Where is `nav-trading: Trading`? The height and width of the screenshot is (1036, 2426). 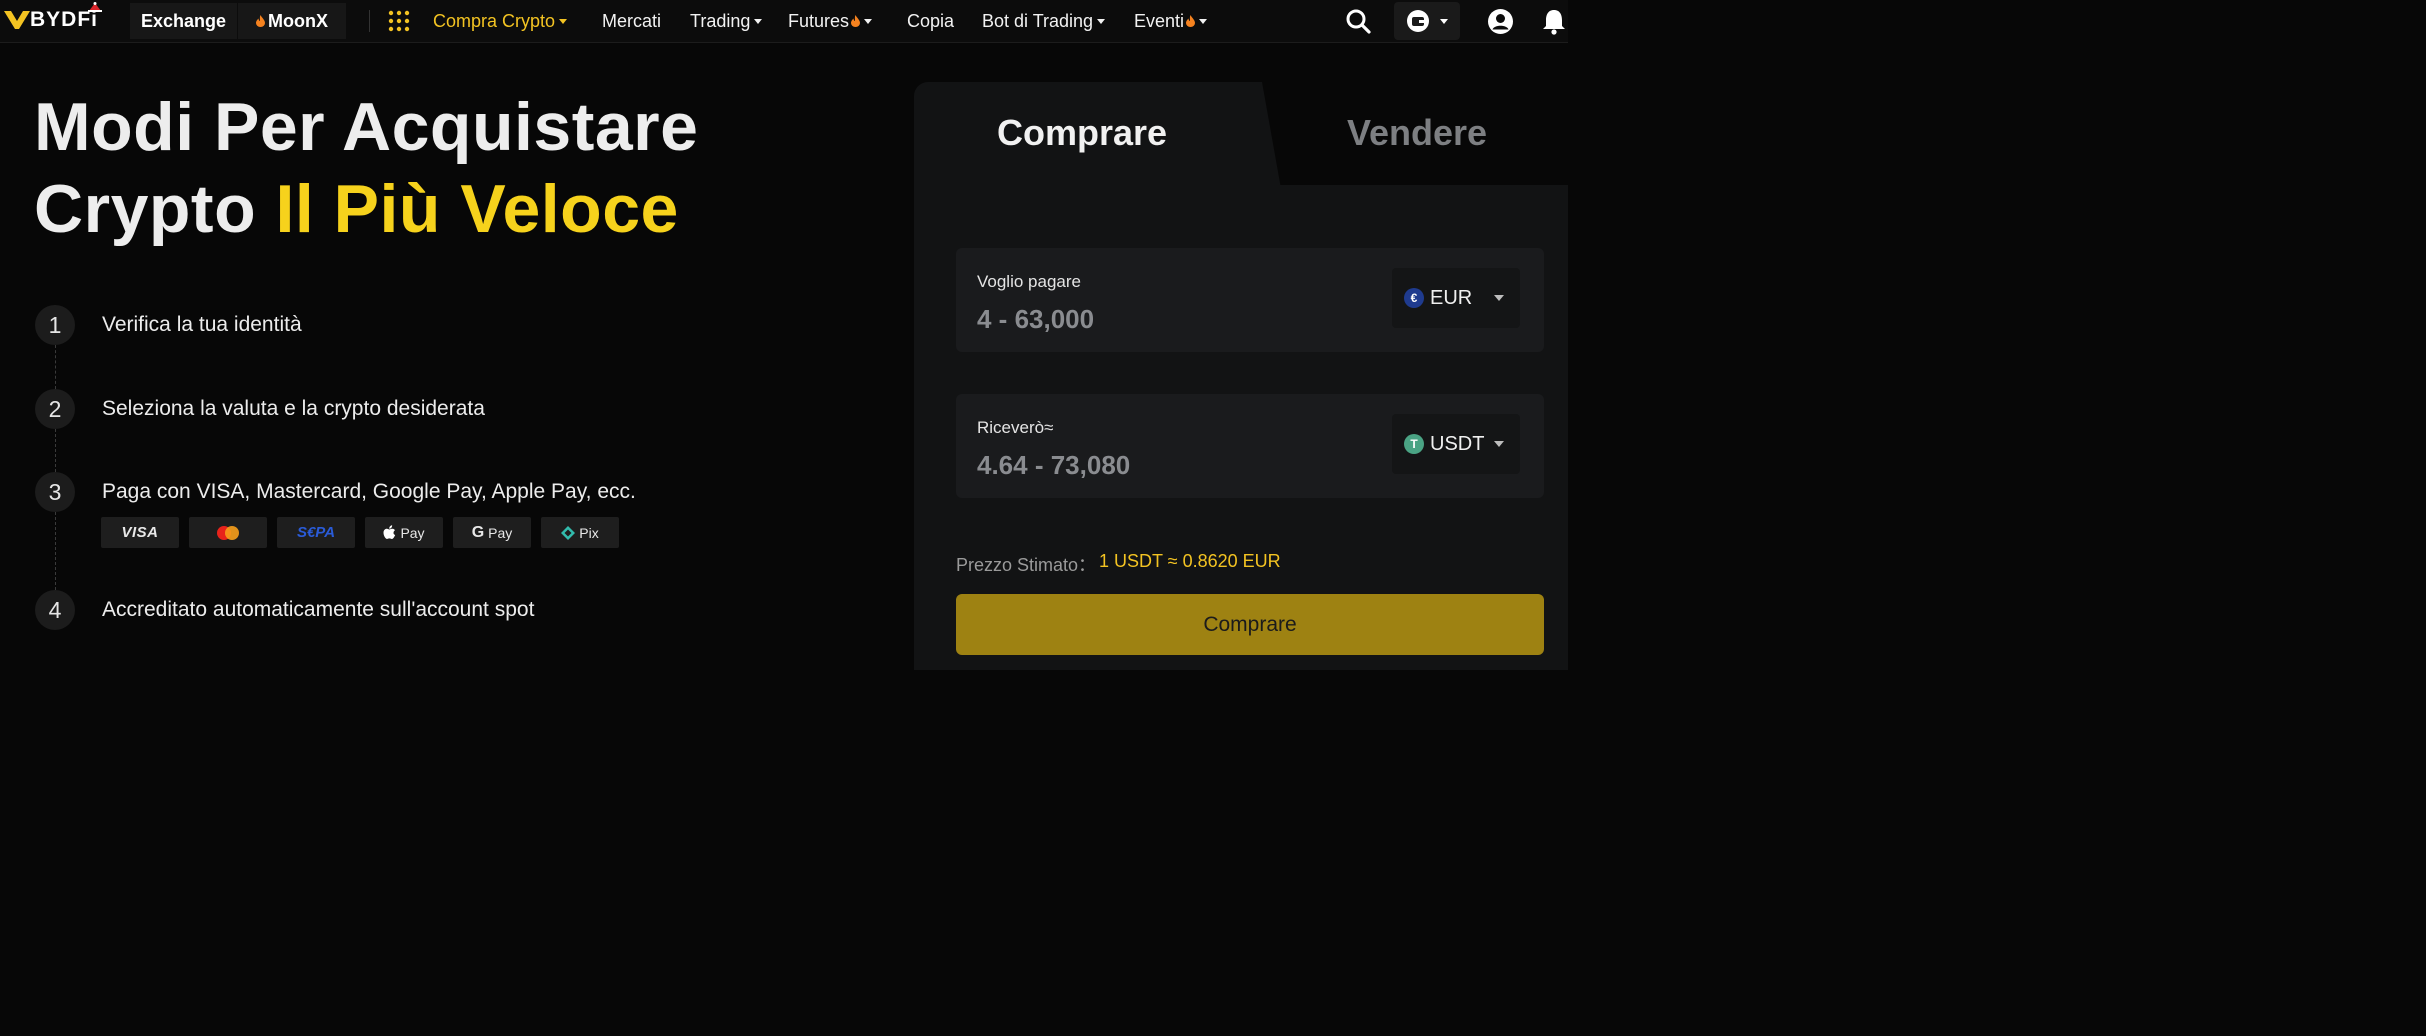 nav-trading: Trading is located at coordinates (726, 21).